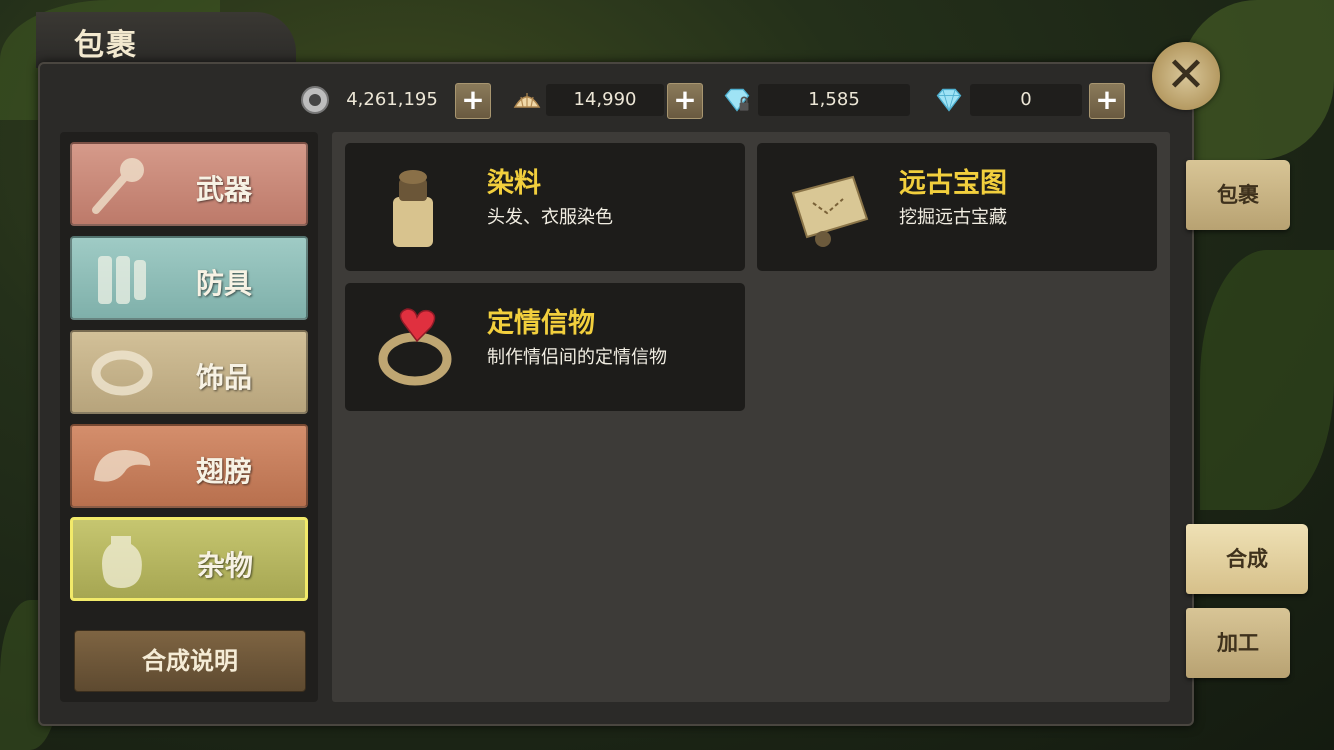  What do you see at coordinates (189, 184) in the screenshot?
I see `category-weapon: 武器` at bounding box center [189, 184].